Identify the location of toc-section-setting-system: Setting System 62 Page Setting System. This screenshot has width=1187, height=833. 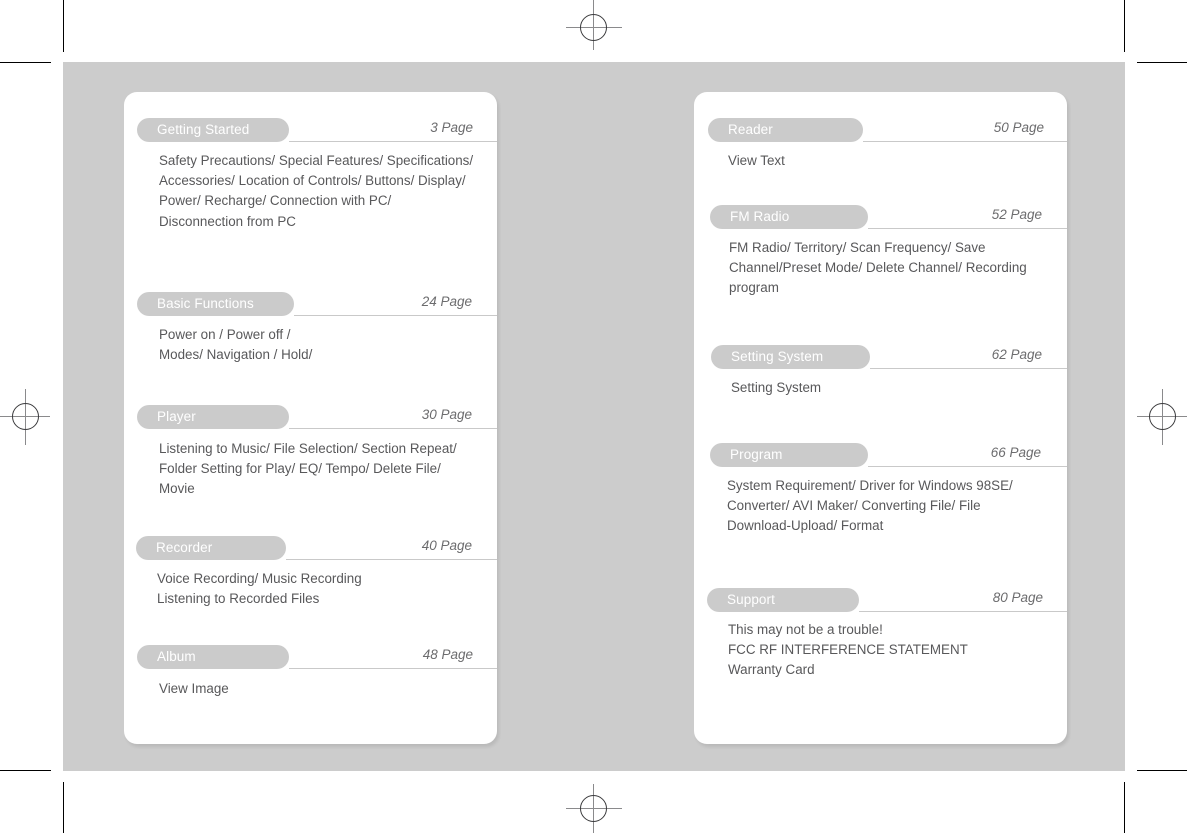
(880, 370).